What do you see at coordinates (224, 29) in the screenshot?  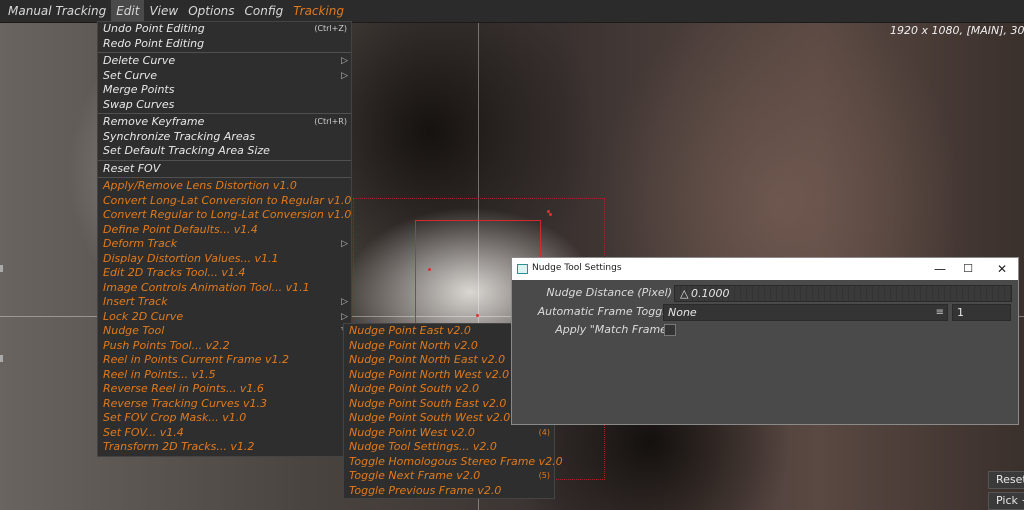 I see `menu-item-undo-point-editing: Undo Point Editing (Ctrl+Z)` at bounding box center [224, 29].